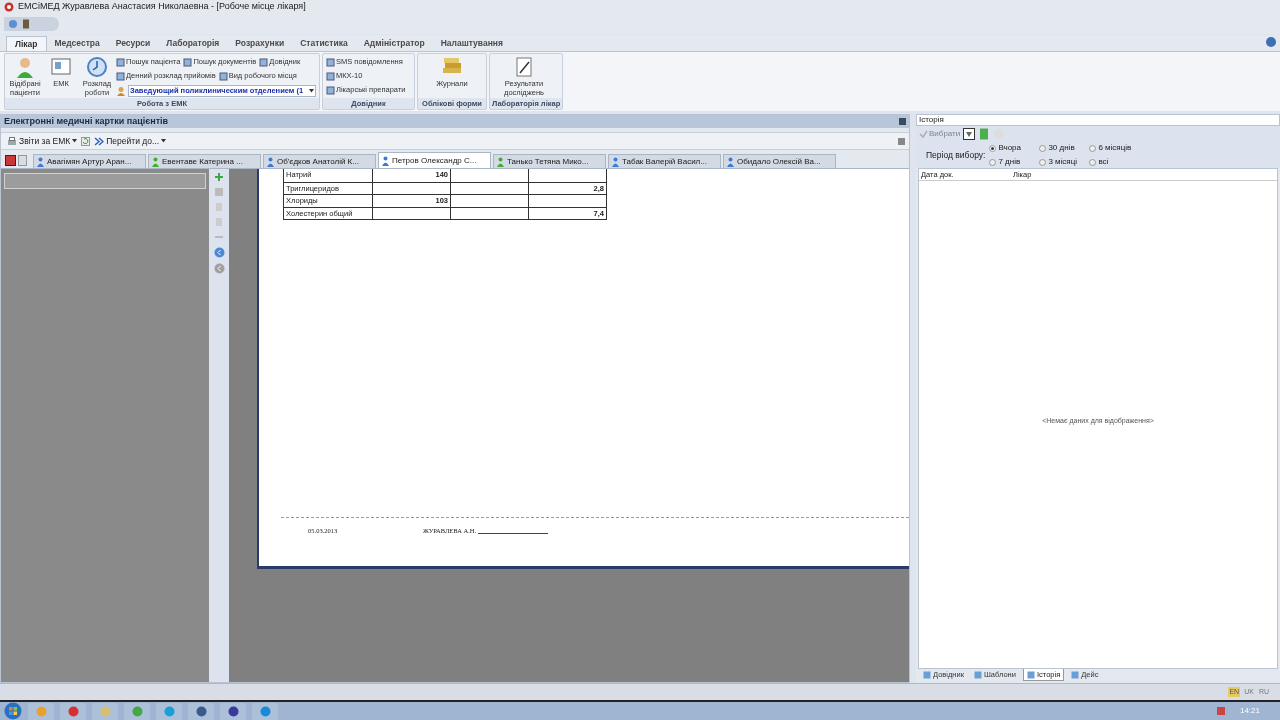 This screenshot has width=1280, height=720. I want to click on pin-button, so click(901, 141).